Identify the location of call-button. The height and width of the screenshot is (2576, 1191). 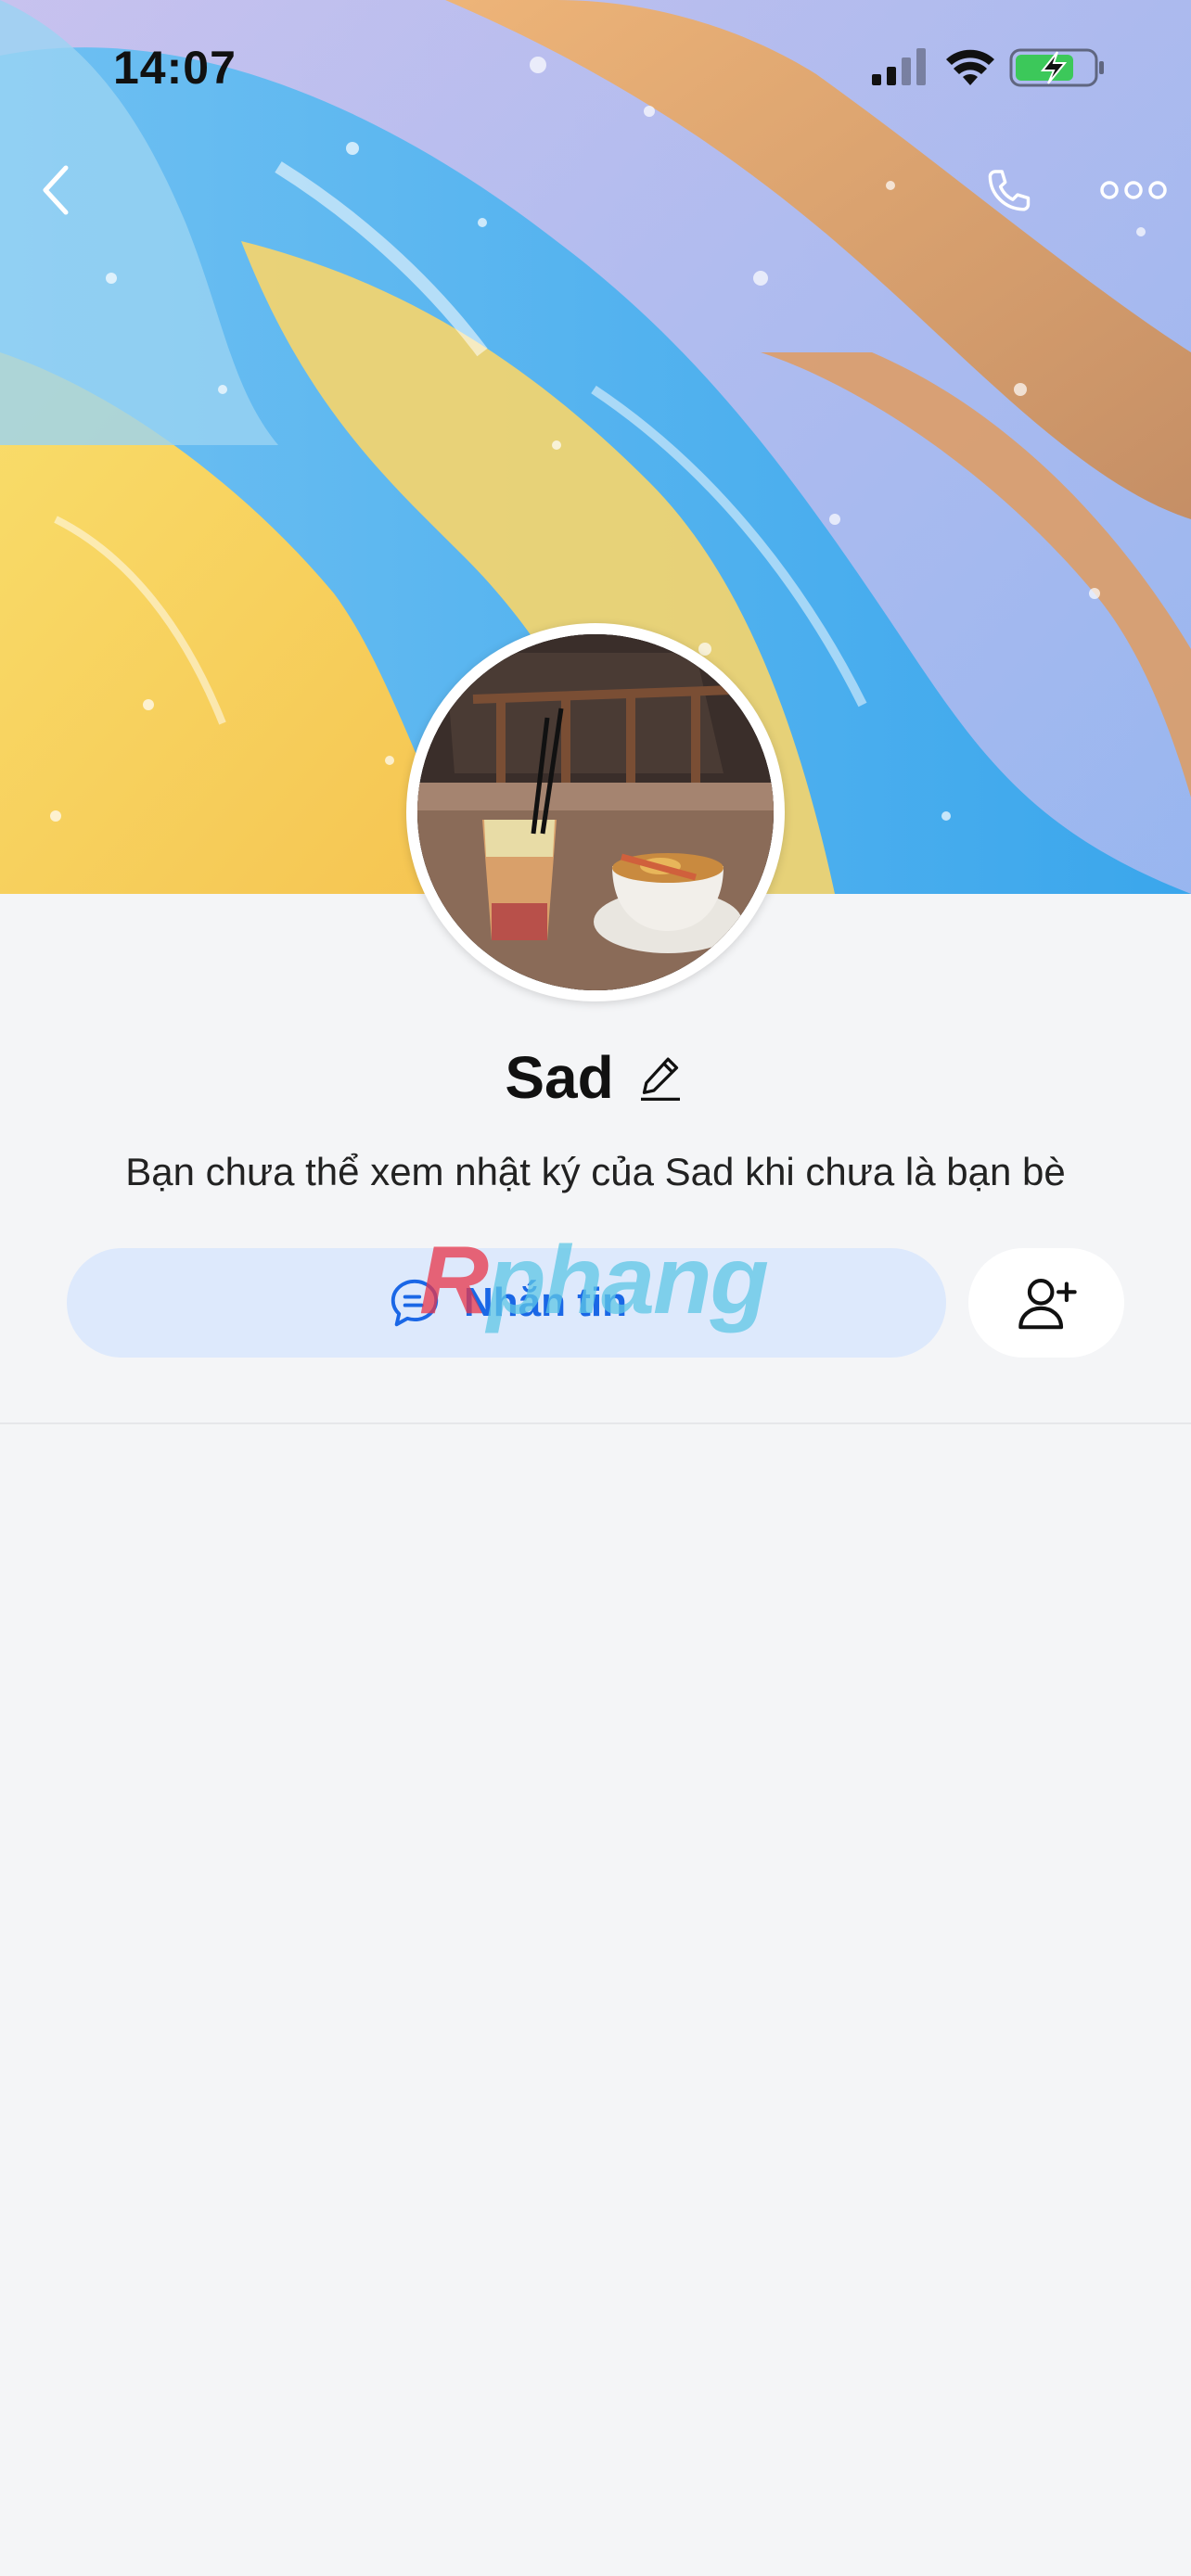
(1007, 190).